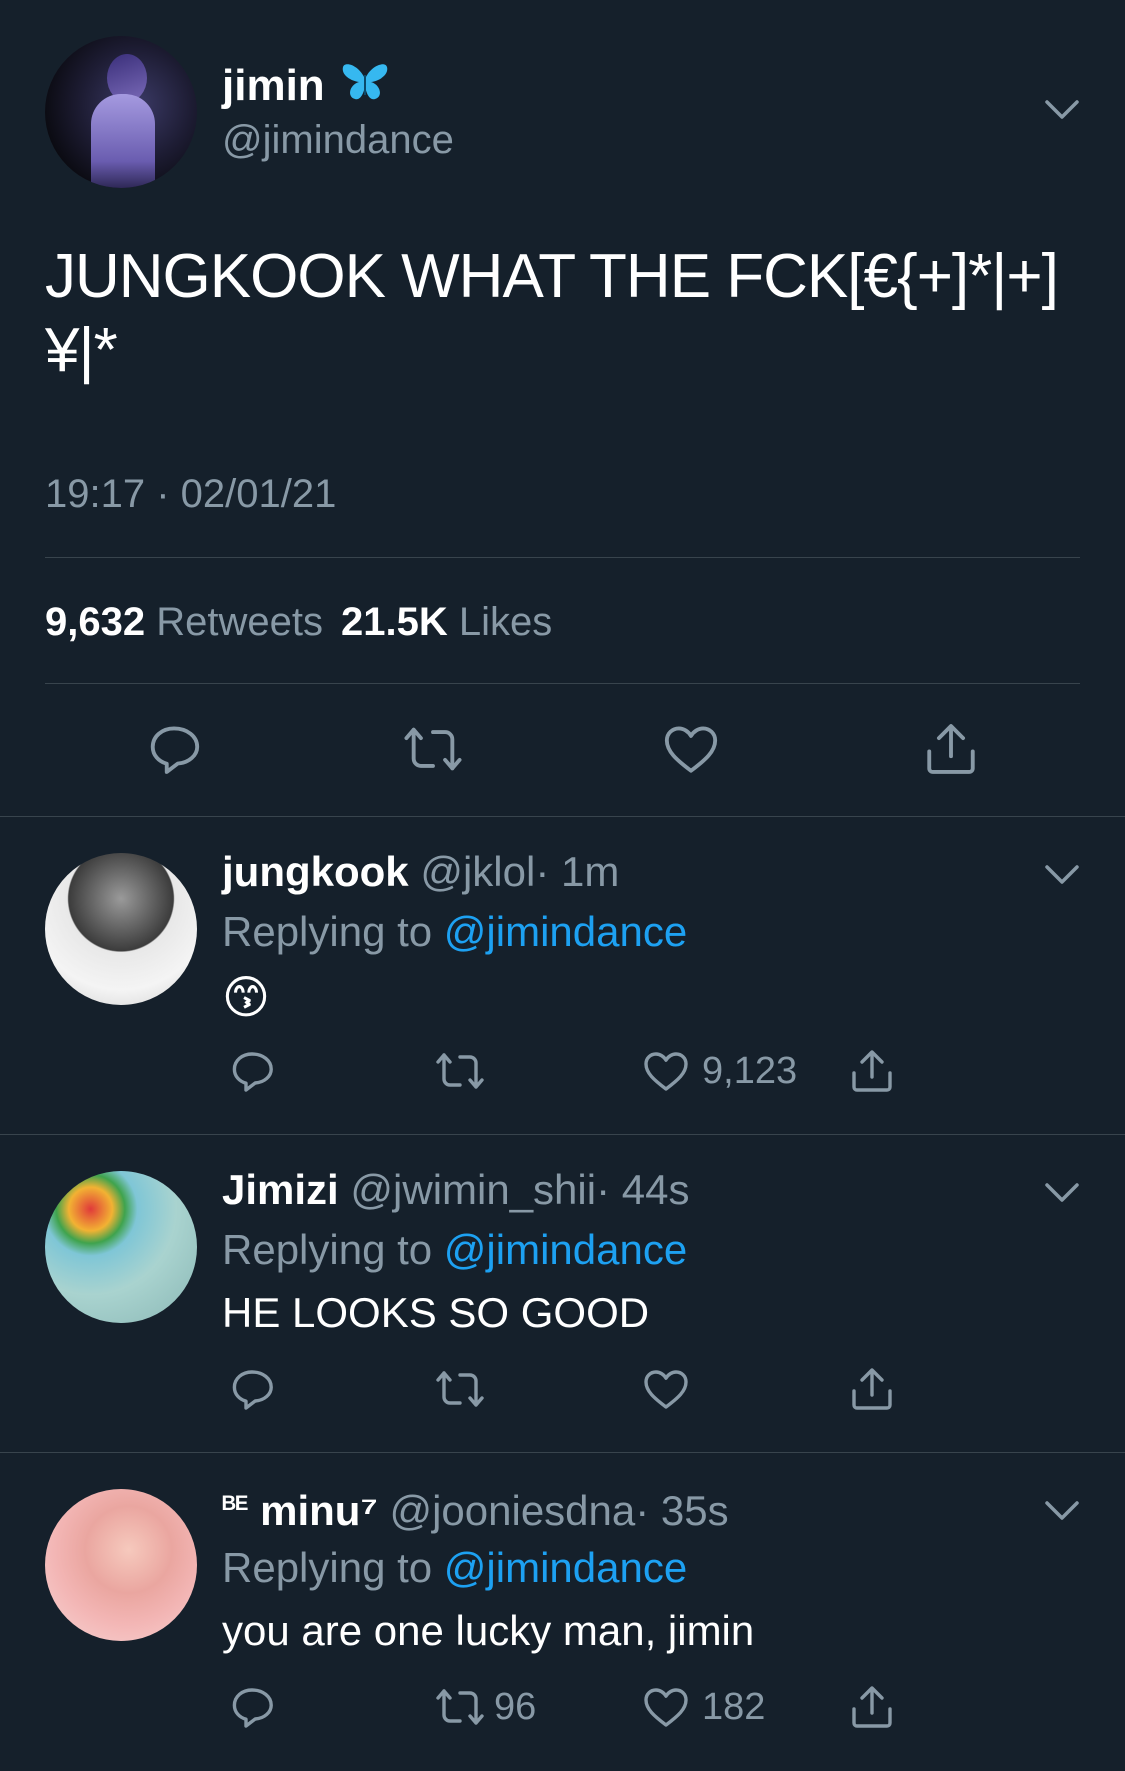 This screenshot has height=1771, width=1125. I want to click on author-handle: @jimindance, so click(338, 140).